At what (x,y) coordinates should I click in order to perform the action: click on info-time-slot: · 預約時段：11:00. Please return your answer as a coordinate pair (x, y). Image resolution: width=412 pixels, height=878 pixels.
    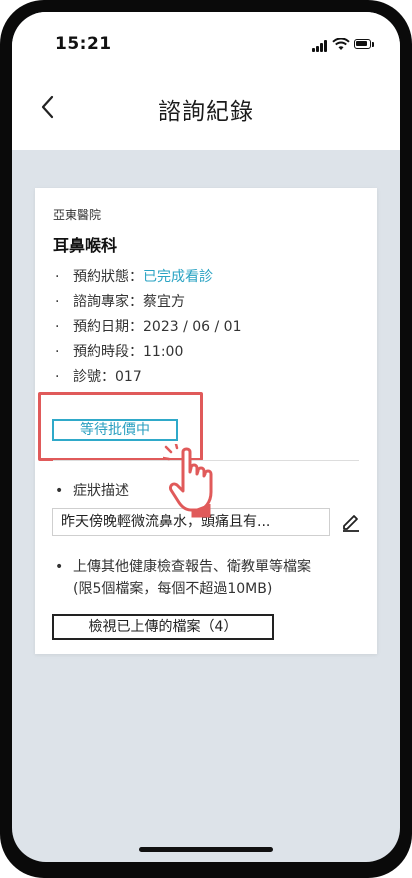
    Looking at the image, I should click on (119, 352).